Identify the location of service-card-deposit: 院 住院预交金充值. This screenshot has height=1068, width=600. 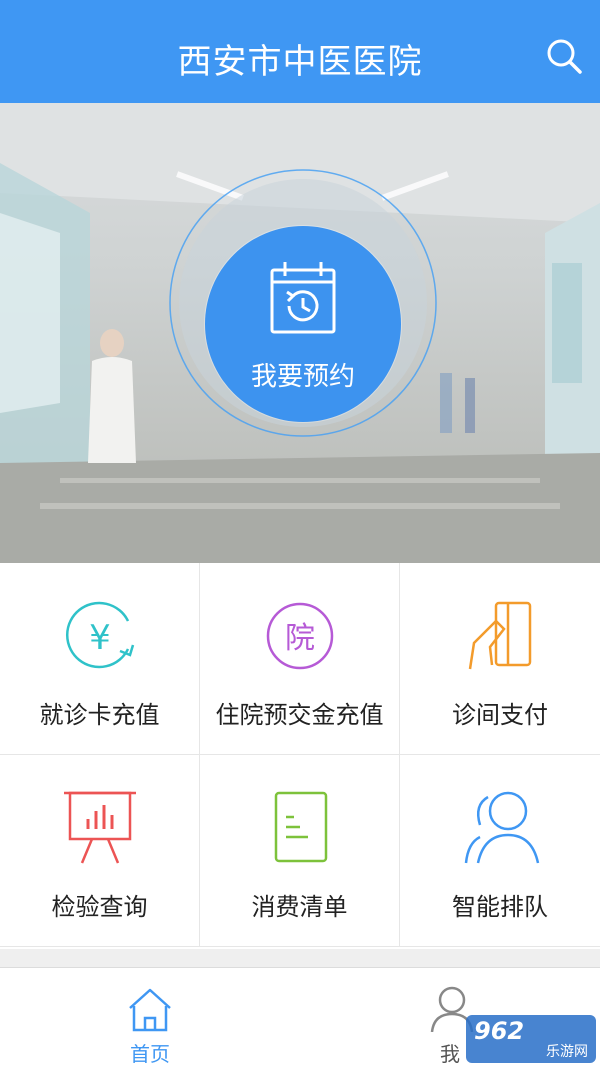
(300, 659).